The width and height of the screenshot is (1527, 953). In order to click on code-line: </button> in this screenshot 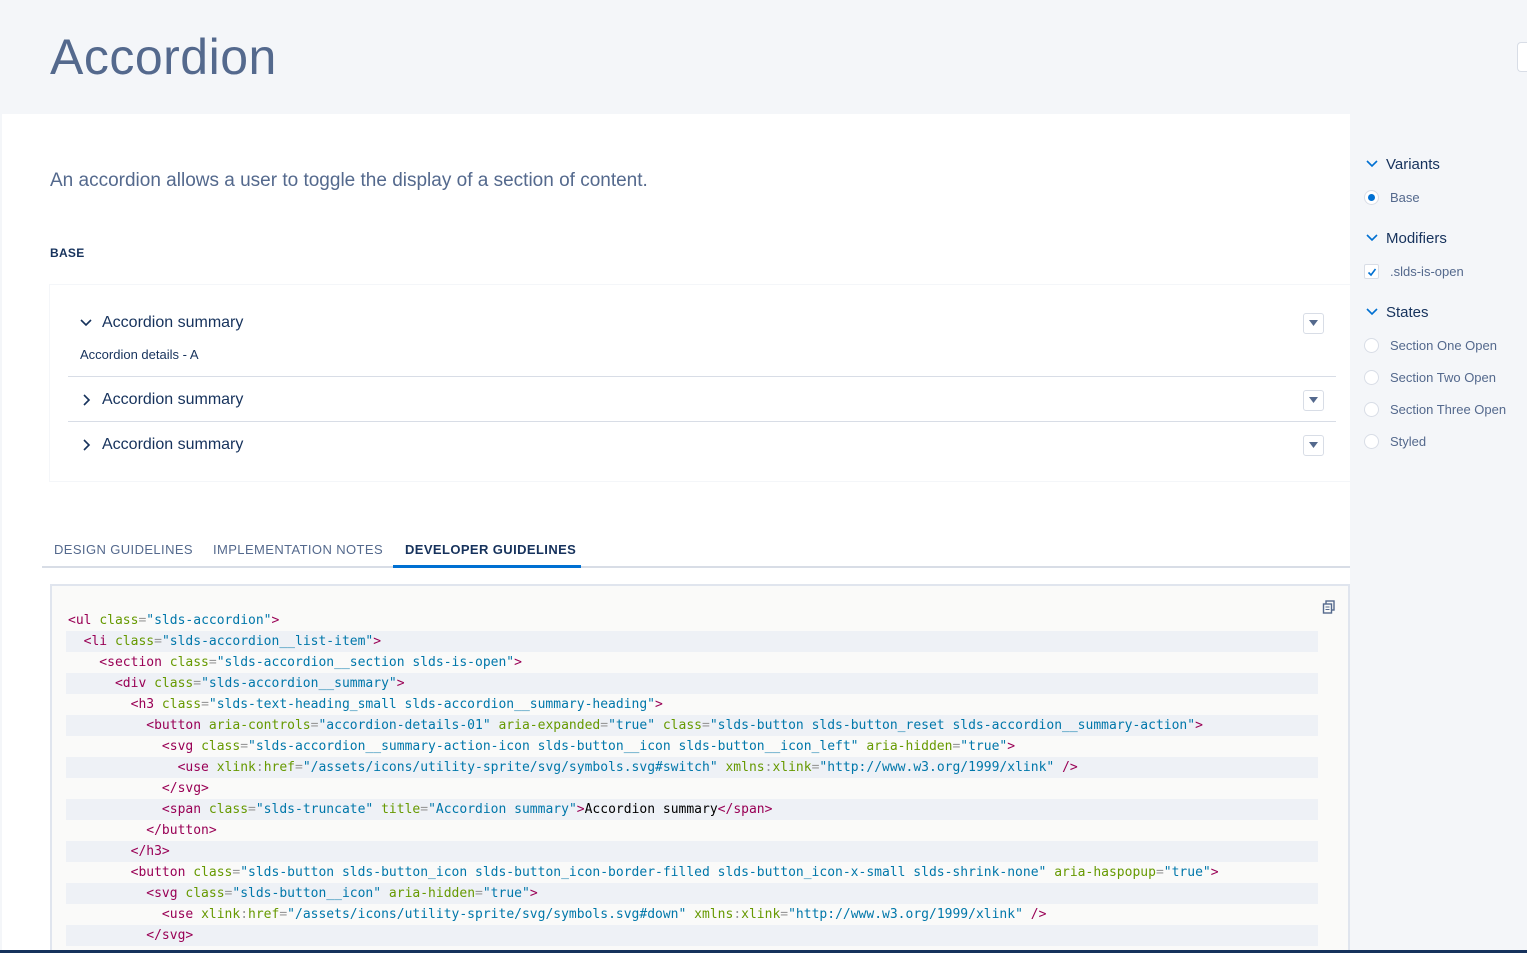, I will do `click(142, 830)`.